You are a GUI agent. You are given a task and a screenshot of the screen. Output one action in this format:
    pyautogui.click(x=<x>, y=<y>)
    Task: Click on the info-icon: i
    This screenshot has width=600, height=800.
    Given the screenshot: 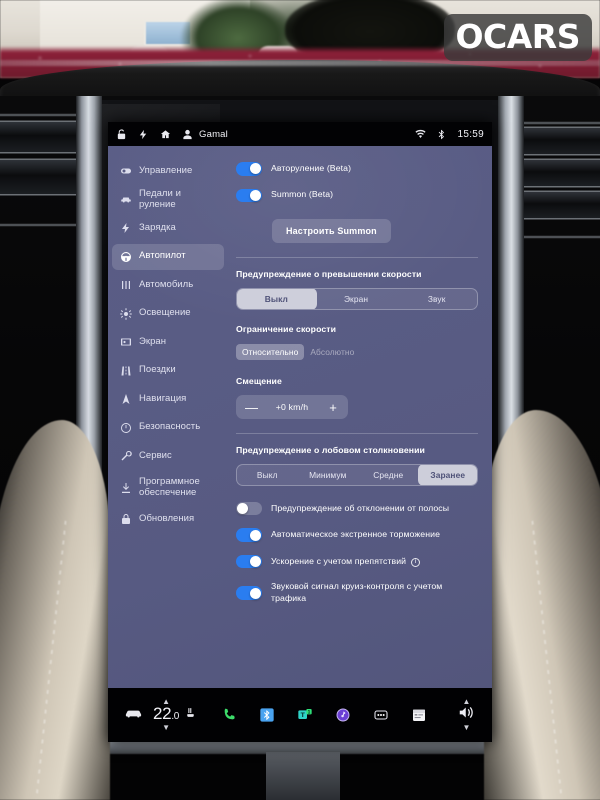 What is the action you would take?
    pyautogui.click(x=416, y=562)
    